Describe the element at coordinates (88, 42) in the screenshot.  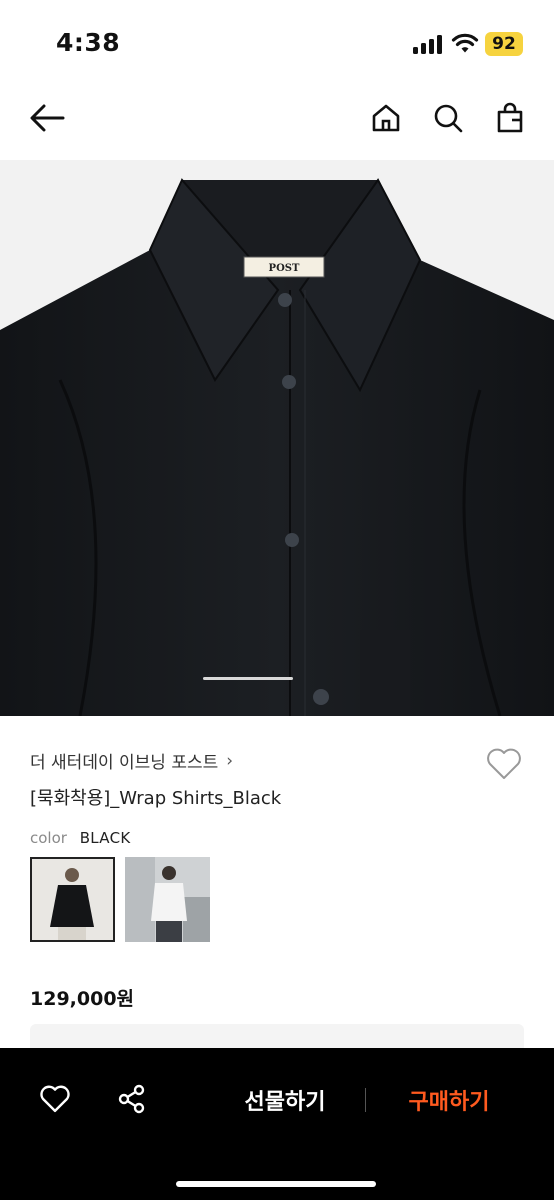
I see `status-time: 4:38` at that location.